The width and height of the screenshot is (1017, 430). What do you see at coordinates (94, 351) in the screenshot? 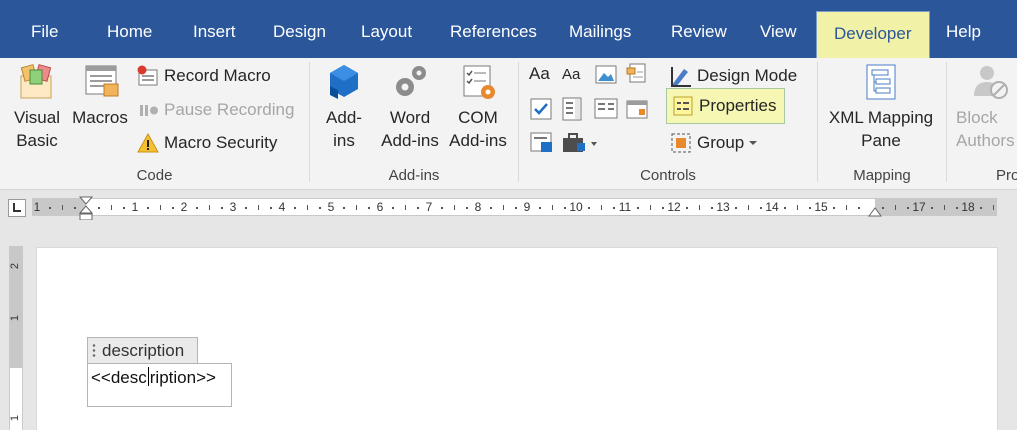
I see `drag-handle-icon` at bounding box center [94, 351].